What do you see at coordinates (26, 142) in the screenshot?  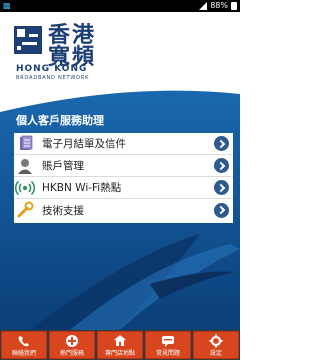 I see `document-icon` at bounding box center [26, 142].